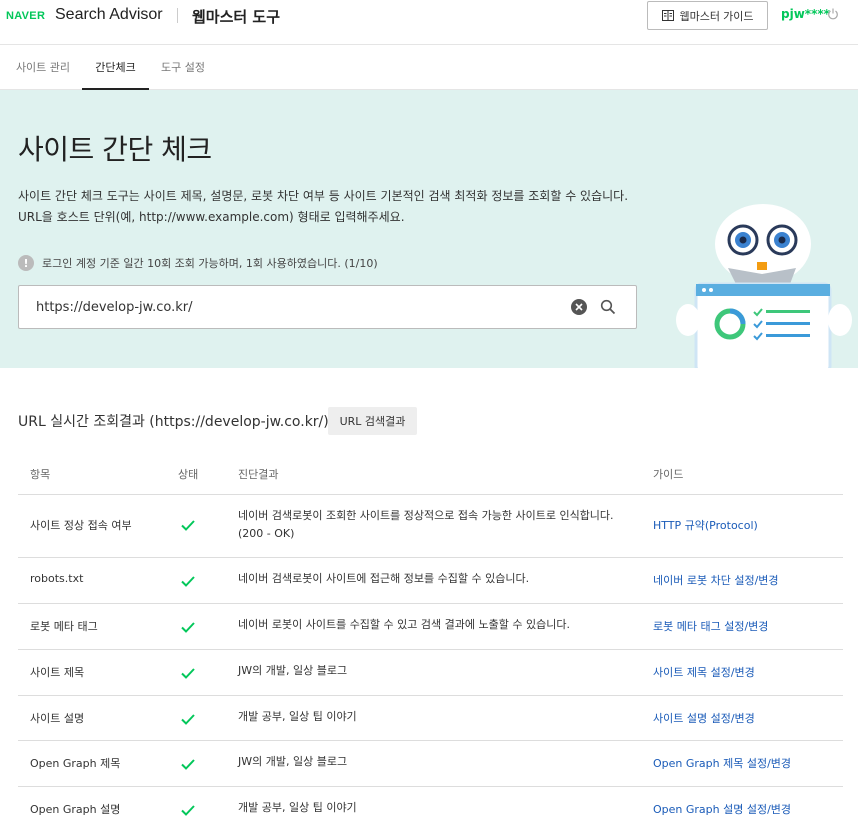 This screenshot has height=827, width=858. I want to click on row-guide-link: HTTP 규약(Protocol), so click(705, 525).